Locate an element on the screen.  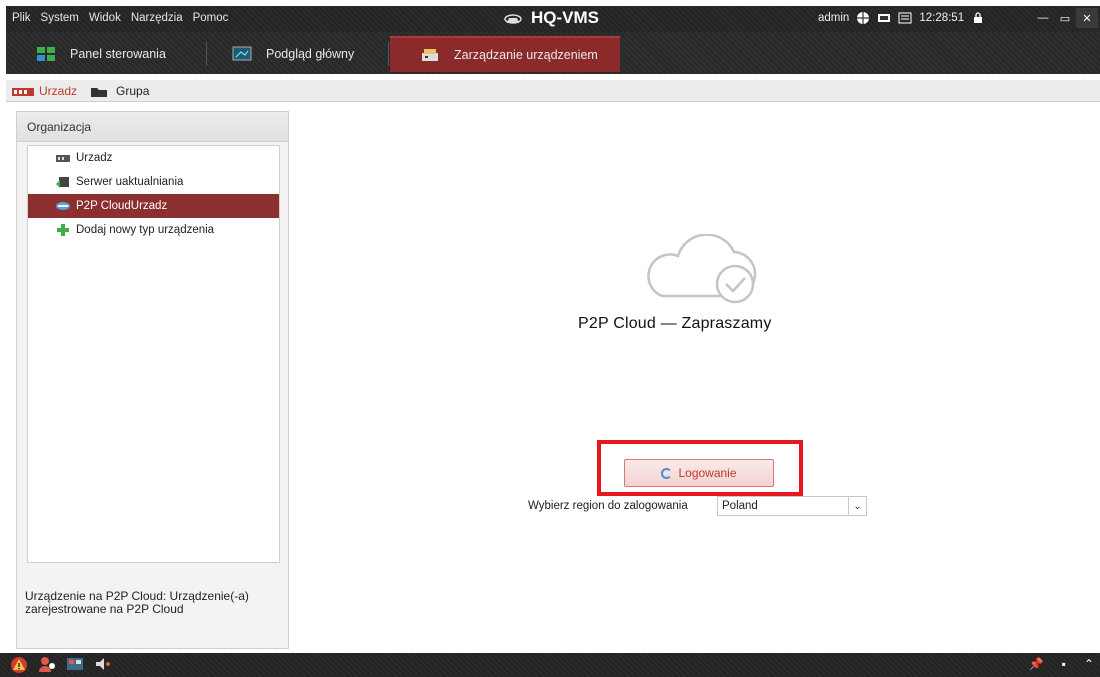
tree-item-urzadz: Urzadz is located at coordinates (153, 158).